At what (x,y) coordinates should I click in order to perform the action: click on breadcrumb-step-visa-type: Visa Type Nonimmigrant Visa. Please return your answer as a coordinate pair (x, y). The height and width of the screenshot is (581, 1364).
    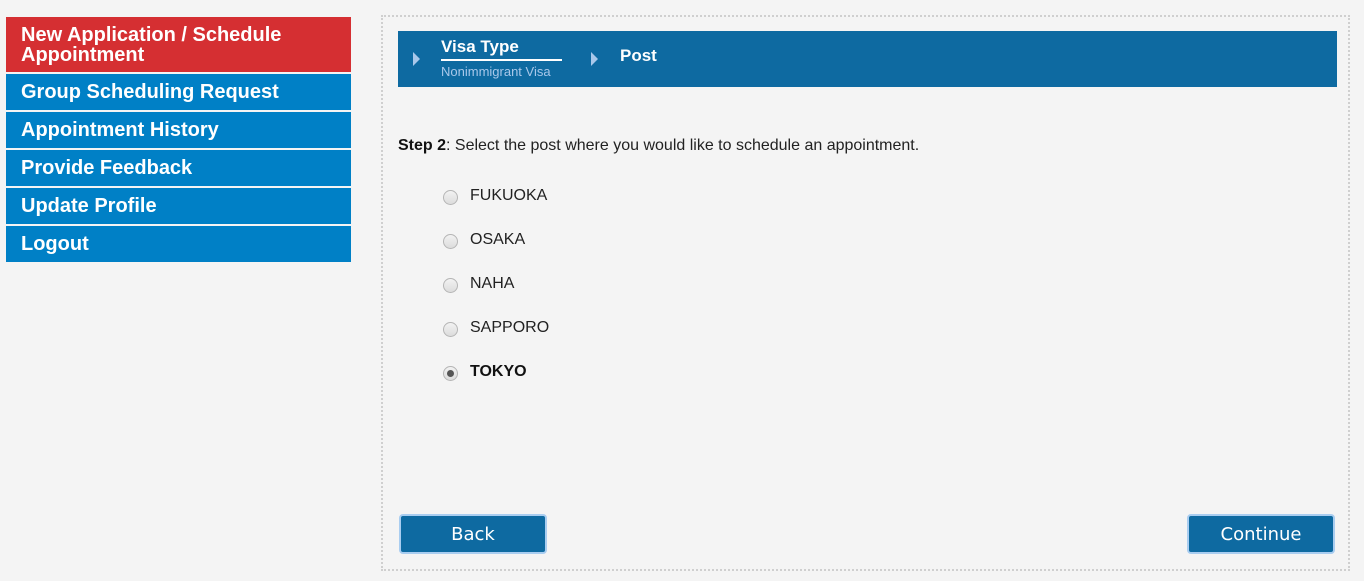
    Looking at the image, I should click on (501, 58).